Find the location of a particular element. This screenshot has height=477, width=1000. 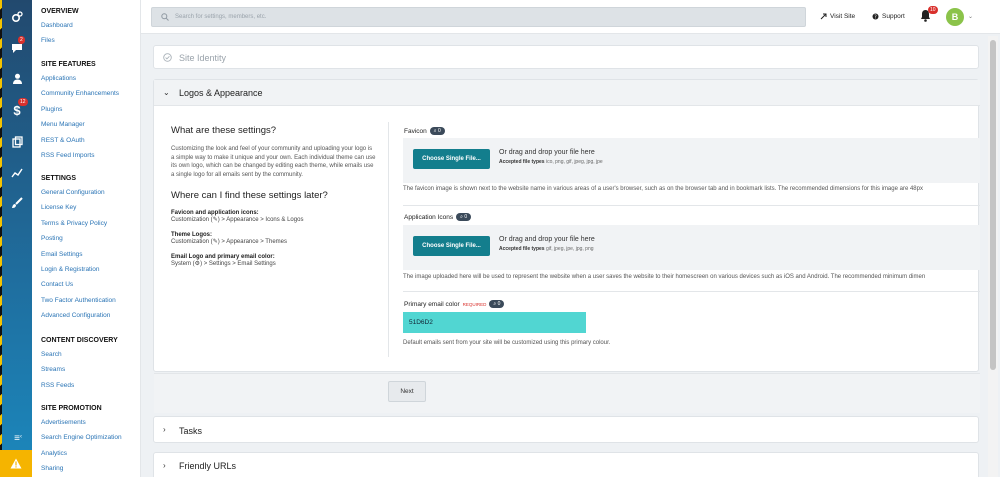

collapse-arrow-icon: ‹ is located at coordinates (21, 437).